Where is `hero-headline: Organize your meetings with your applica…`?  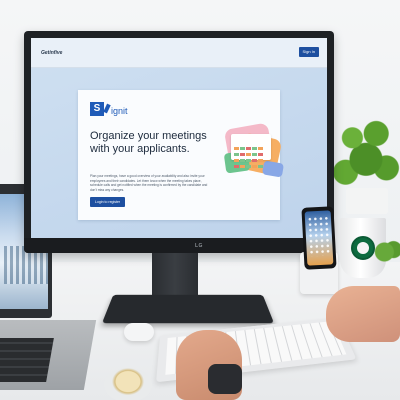
hero-headline: Organize your meetings with your applica… is located at coordinates (148, 142).